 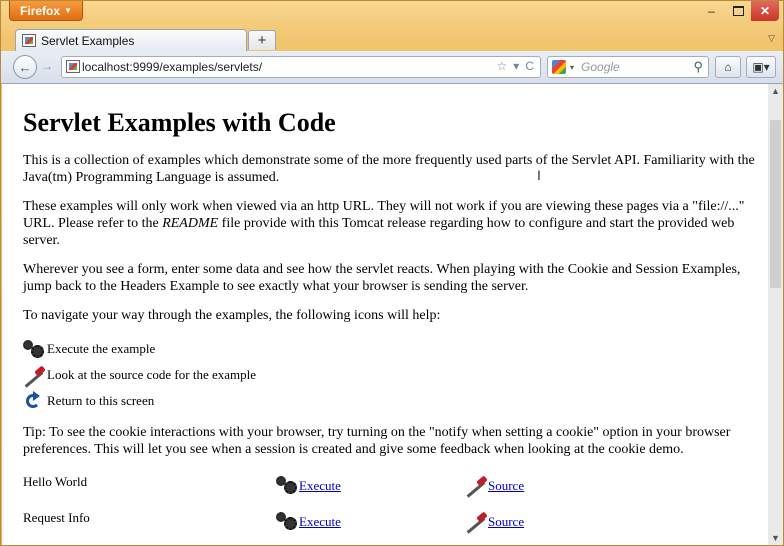 I want to click on minimize-icon: –, so click(x=711, y=11).